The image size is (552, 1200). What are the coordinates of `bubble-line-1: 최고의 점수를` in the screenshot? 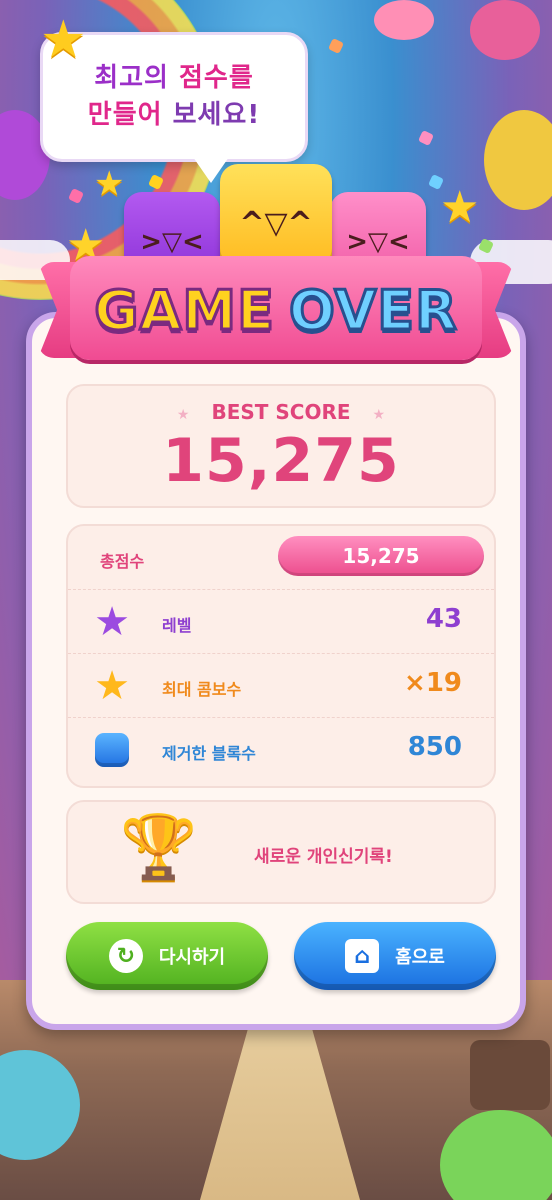 It's located at (174, 77).